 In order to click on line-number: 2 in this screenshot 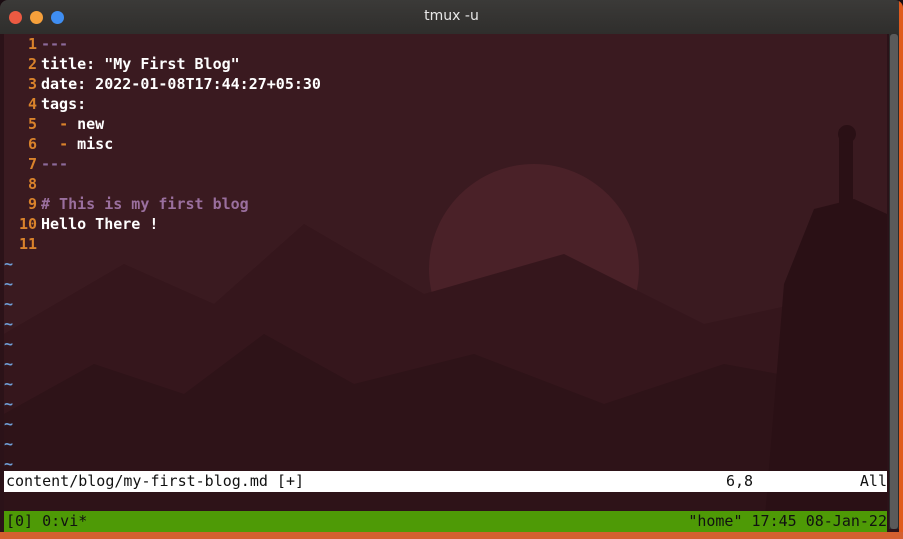, I will do `click(32, 64)`.